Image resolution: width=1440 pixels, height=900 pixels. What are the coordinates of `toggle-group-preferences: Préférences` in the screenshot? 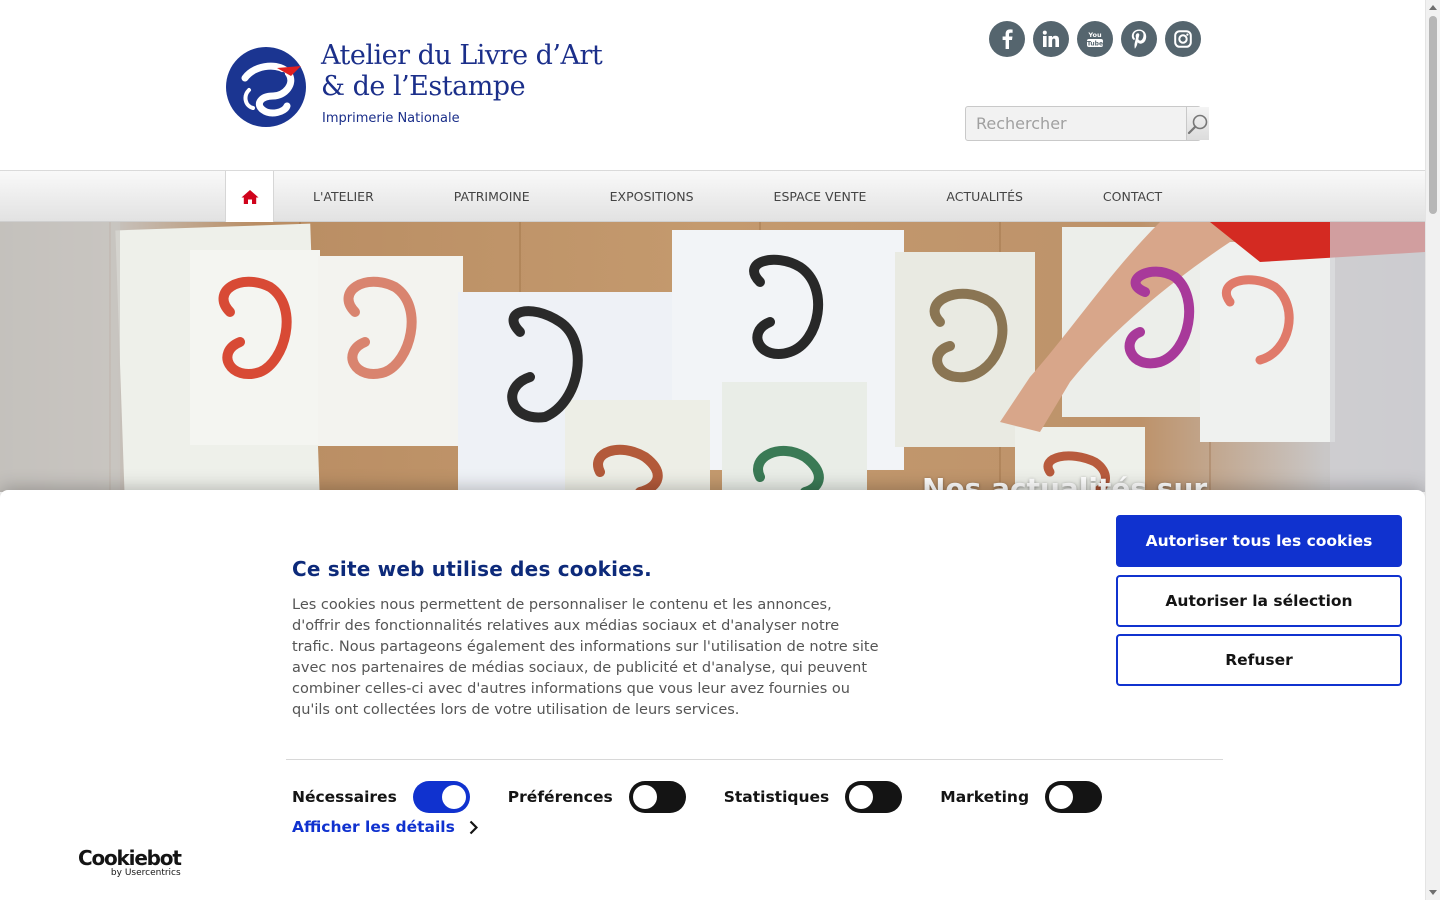 It's located at (597, 797).